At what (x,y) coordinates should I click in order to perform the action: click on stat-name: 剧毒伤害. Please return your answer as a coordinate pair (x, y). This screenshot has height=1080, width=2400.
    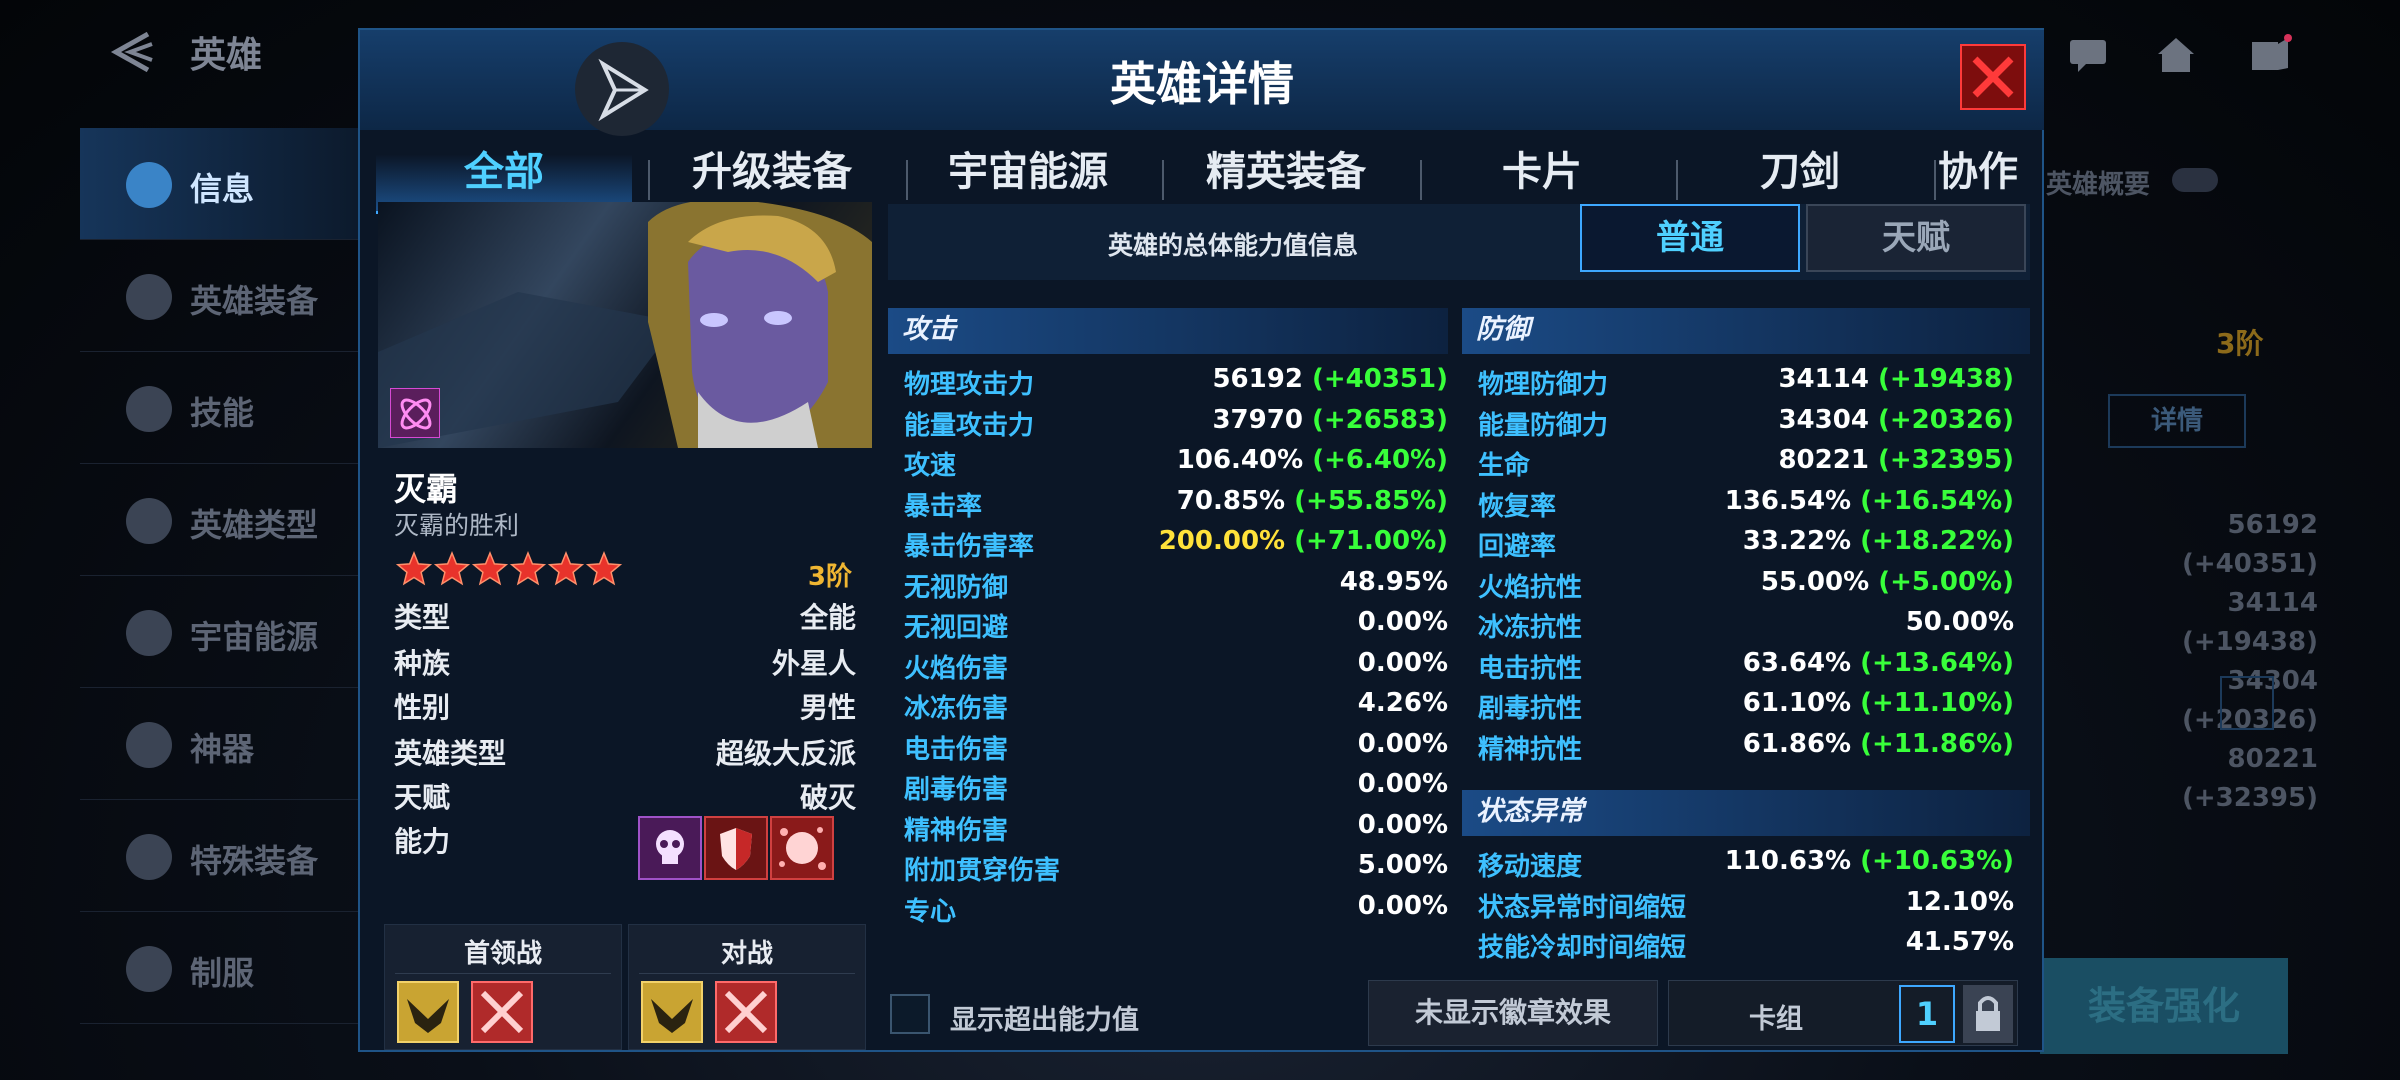
    Looking at the image, I should click on (956, 790).